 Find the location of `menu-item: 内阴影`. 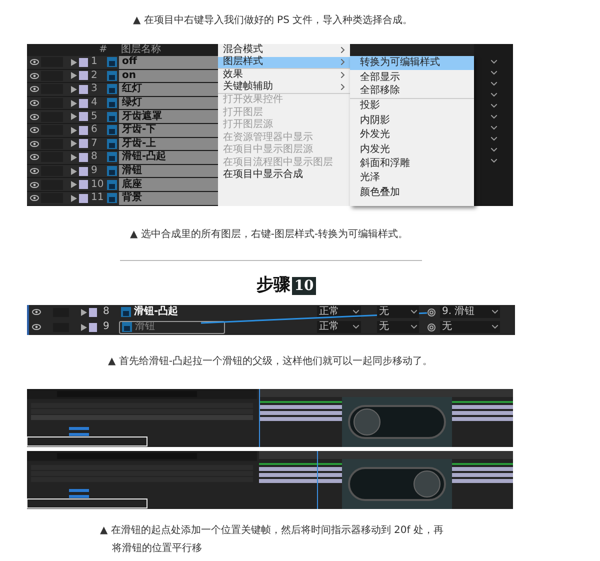

menu-item: 内阴影 is located at coordinates (412, 121).